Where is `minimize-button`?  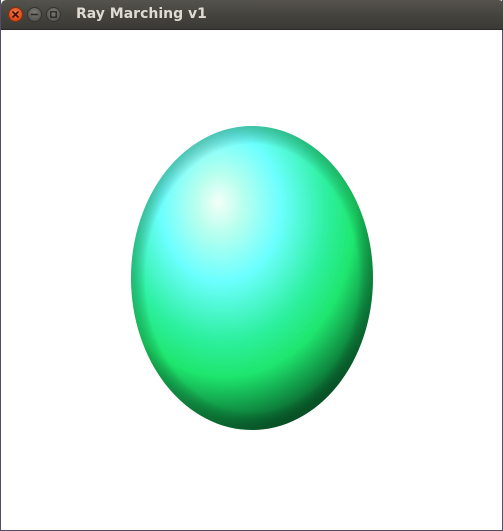 minimize-button is located at coordinates (34, 14).